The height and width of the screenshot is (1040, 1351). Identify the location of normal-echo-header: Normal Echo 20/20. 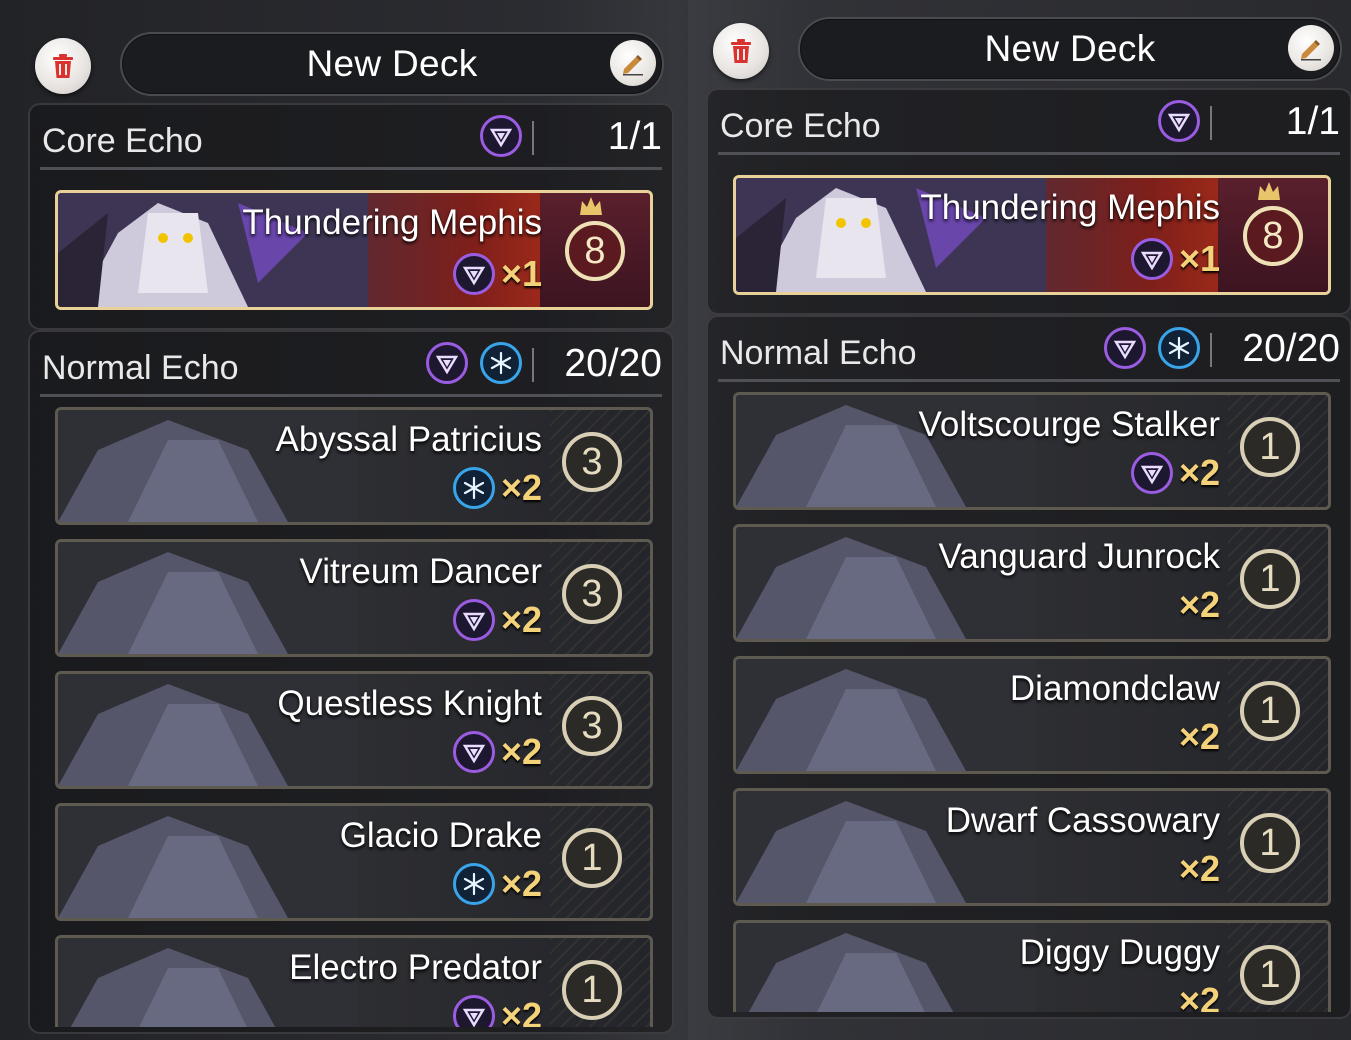
(351, 364).